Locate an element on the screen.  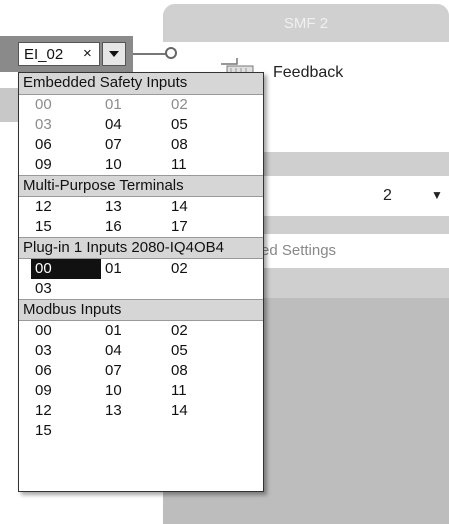
panel-title: SMF 2 is located at coordinates (306, 23).